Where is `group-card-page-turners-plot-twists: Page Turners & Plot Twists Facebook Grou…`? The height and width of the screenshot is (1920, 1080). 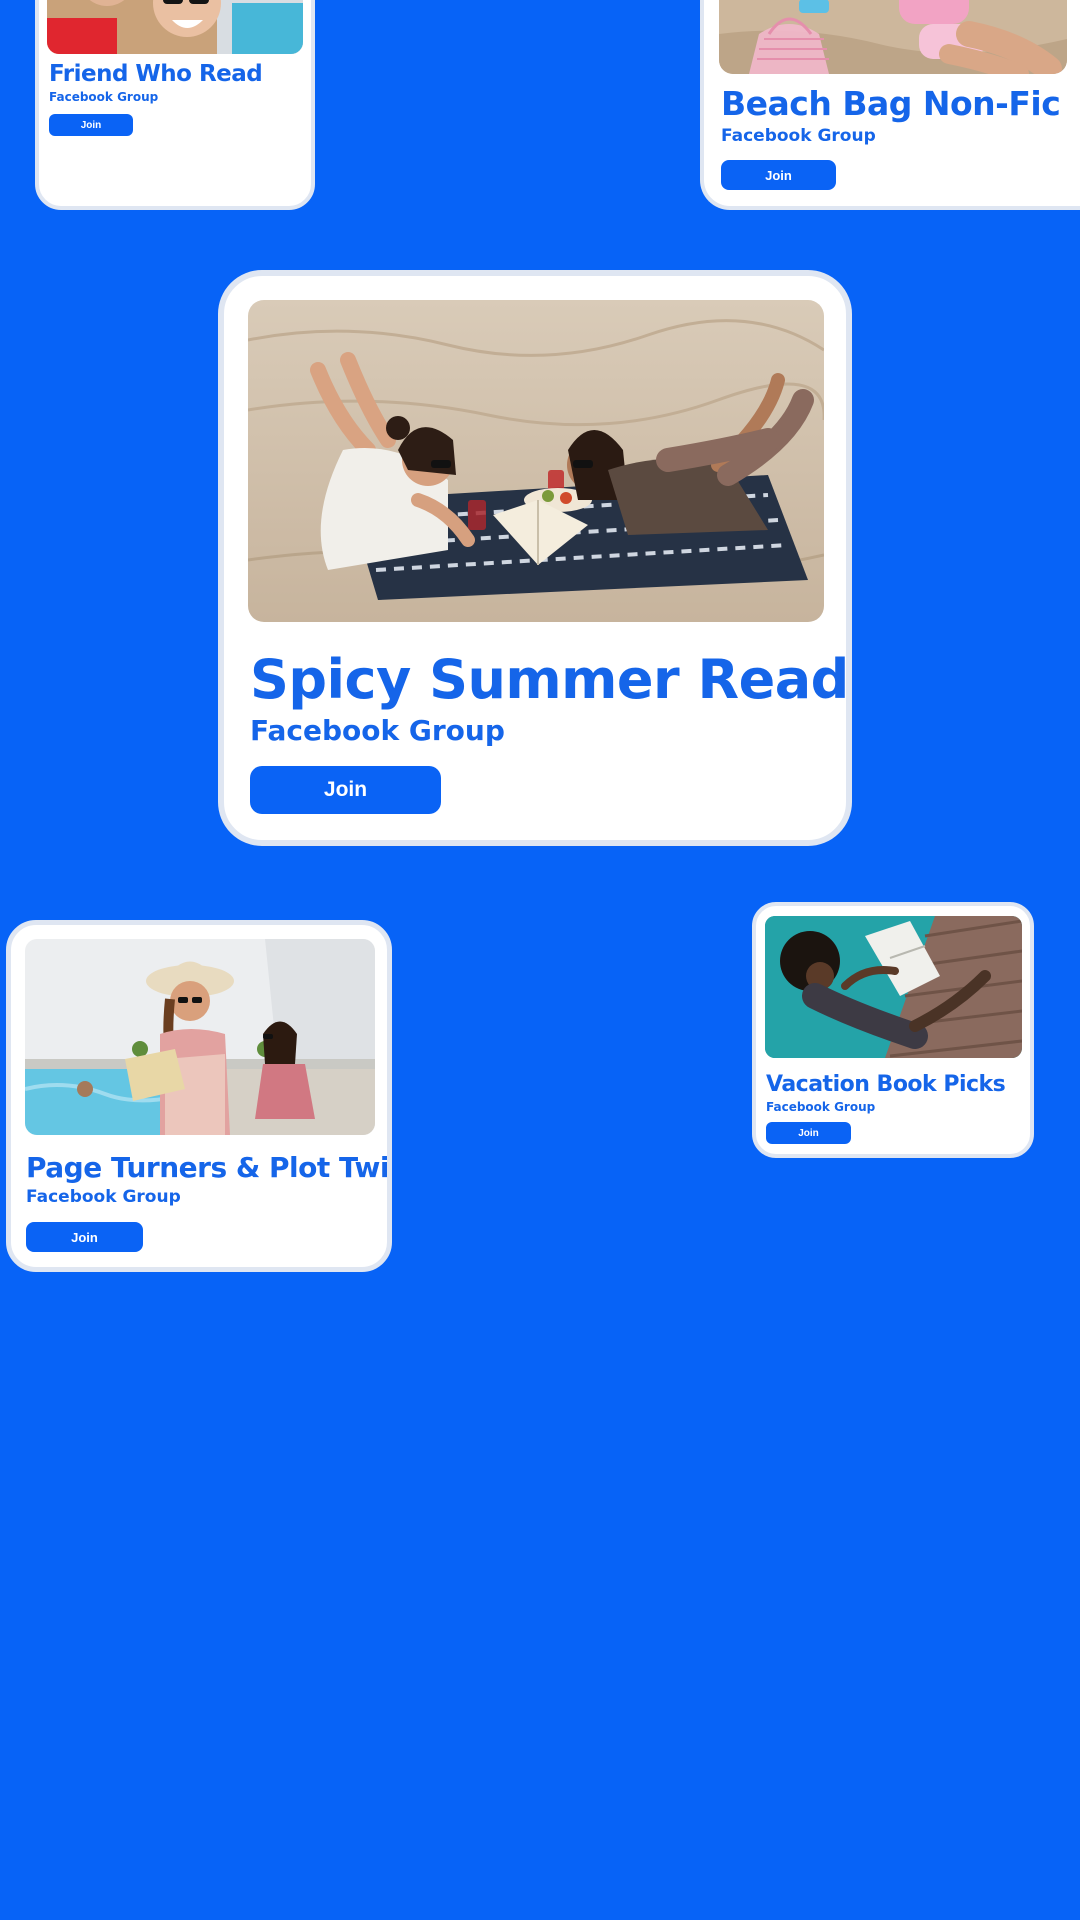
group-card-page-turners-plot-twists: Page Turners & Plot Twists Facebook Grou… is located at coordinates (199, 1096).